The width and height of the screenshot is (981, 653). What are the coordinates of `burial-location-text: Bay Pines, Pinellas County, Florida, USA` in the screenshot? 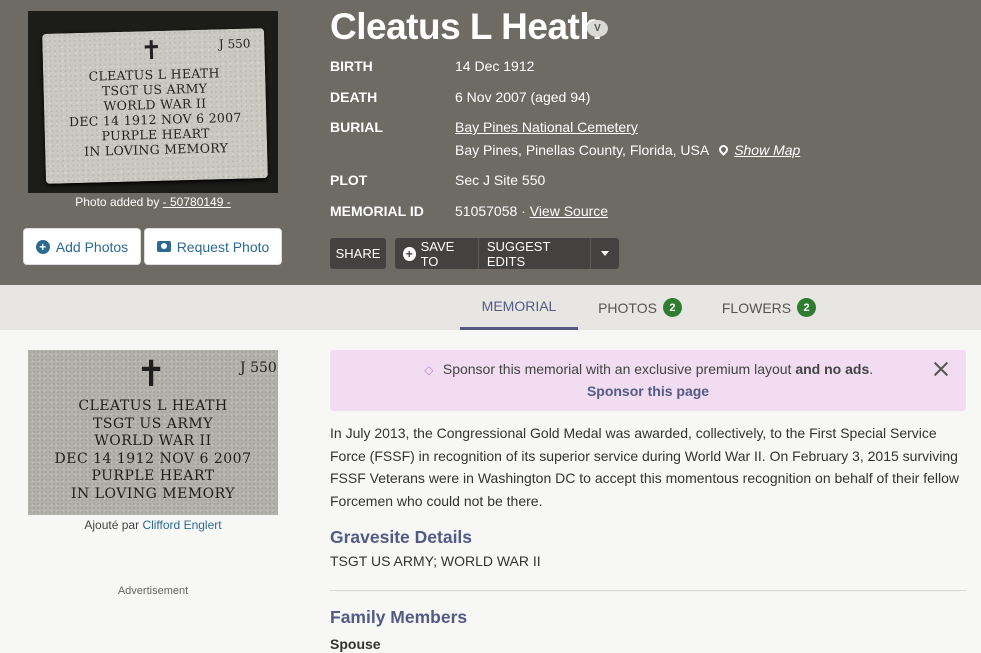 It's located at (582, 150).